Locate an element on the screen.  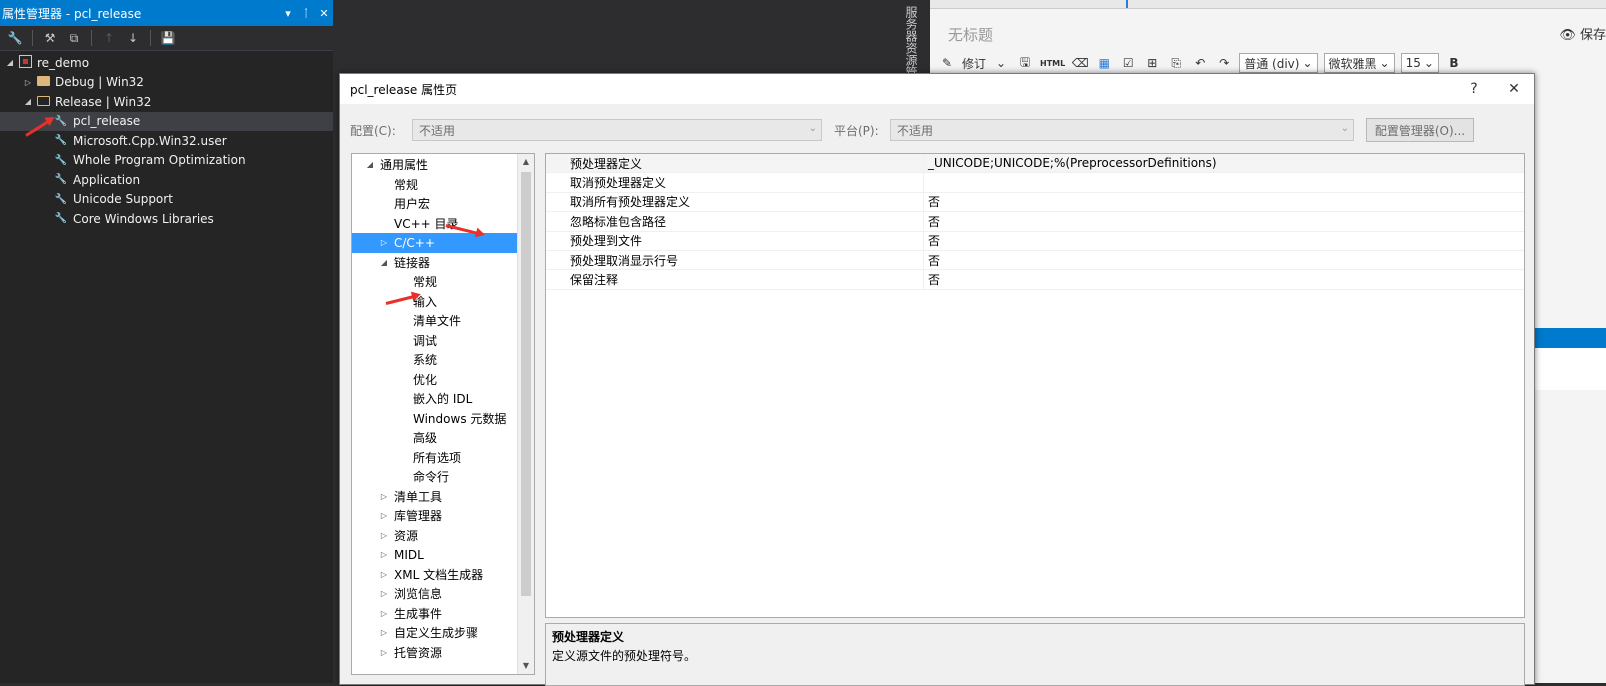
config-combobox: 不适用 ⌄ is located at coordinates (617, 130).